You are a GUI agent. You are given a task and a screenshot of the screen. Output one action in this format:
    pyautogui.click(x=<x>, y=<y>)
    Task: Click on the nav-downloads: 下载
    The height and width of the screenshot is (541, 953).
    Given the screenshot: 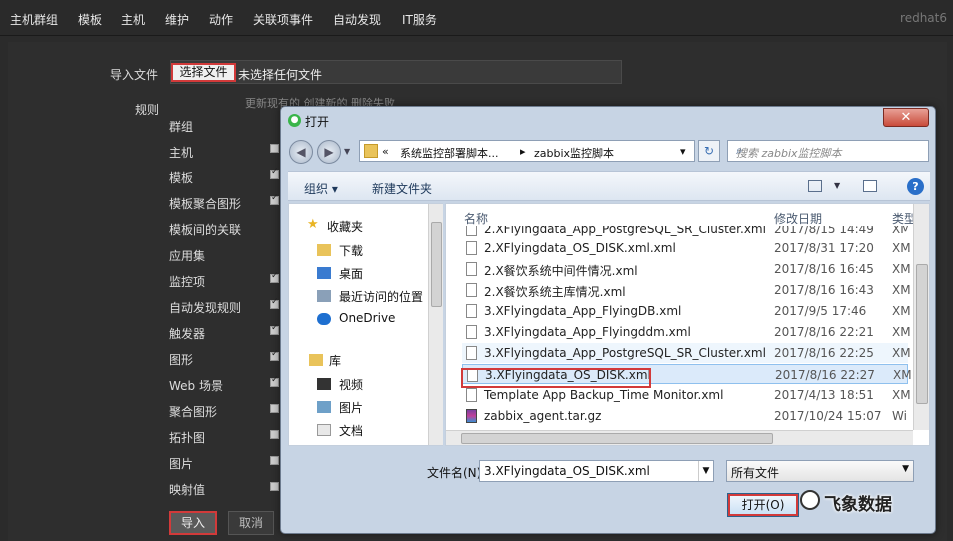 What is the action you would take?
    pyautogui.click(x=351, y=250)
    